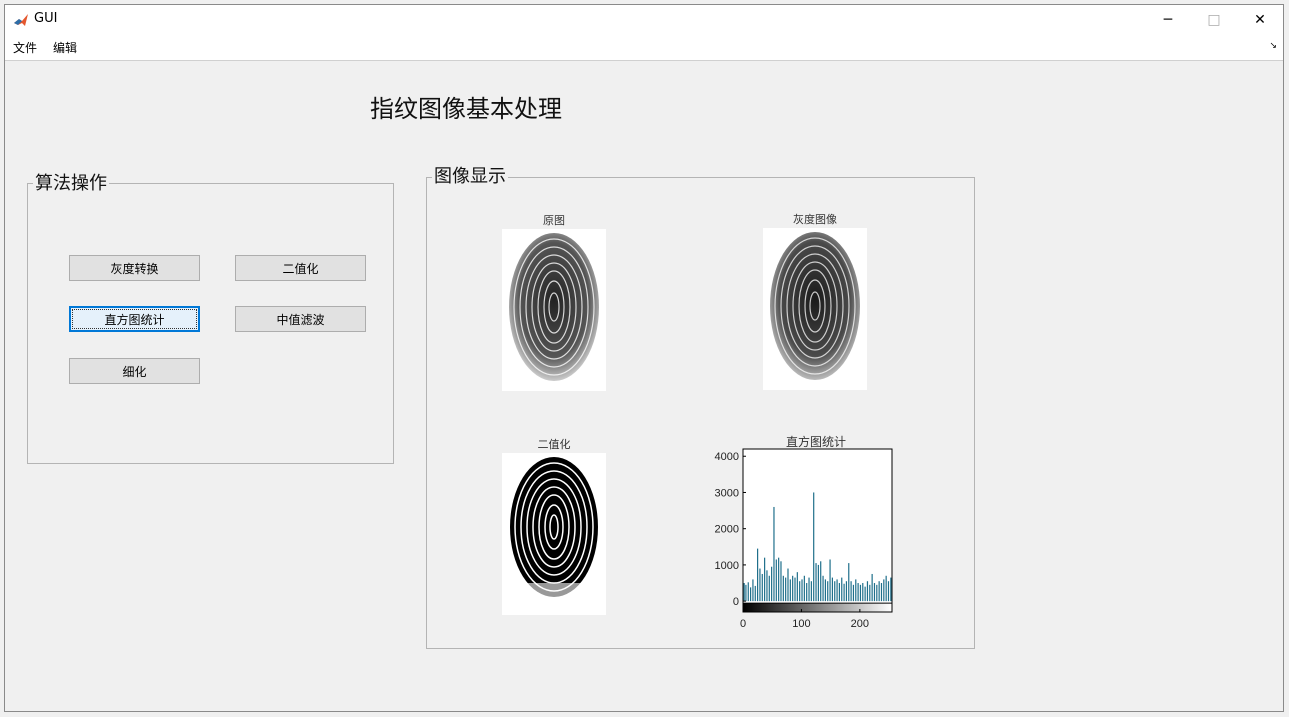 The height and width of the screenshot is (717, 1289). Describe the element at coordinates (470, 176) in the screenshot. I see `display-panel-title: 图像显示` at that location.